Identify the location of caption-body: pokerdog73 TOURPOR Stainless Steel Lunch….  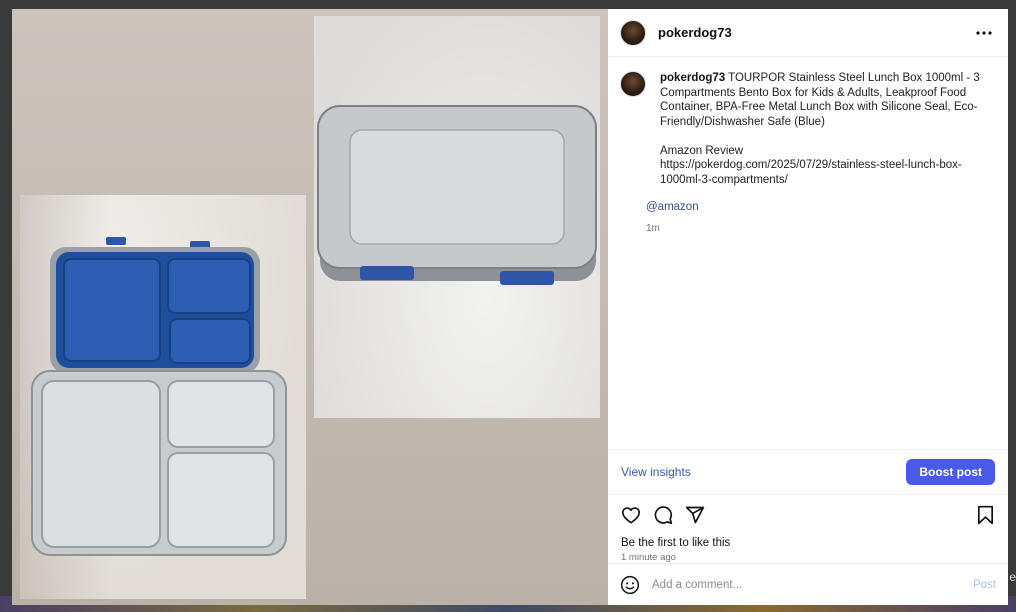
(828, 129).